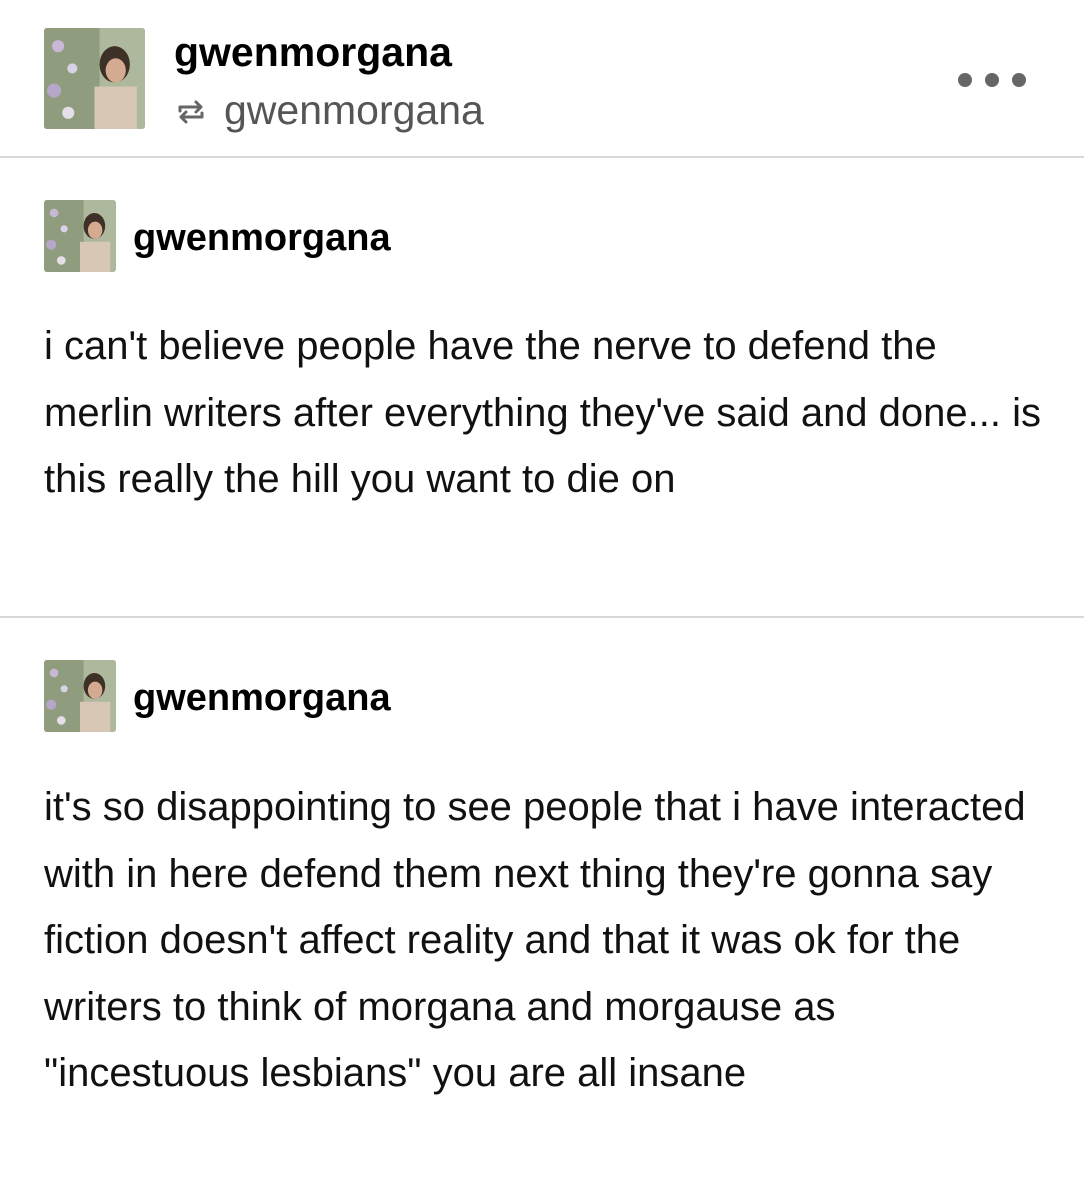 Image resolution: width=1084 pixels, height=1200 pixels. Describe the element at coordinates (542, 78) in the screenshot. I see `post-header: gwenmorgana gwenmorgana` at that location.